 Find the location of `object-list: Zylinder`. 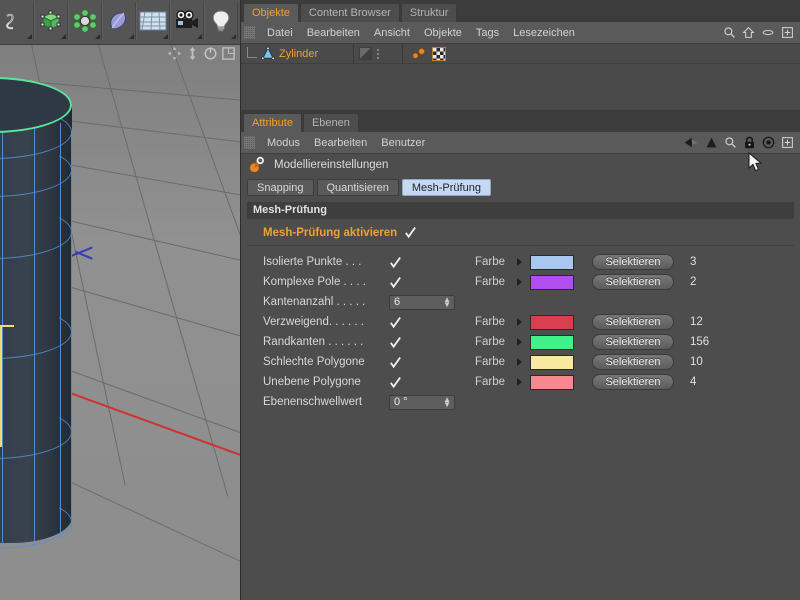

object-list: Zylinder is located at coordinates (520, 76).